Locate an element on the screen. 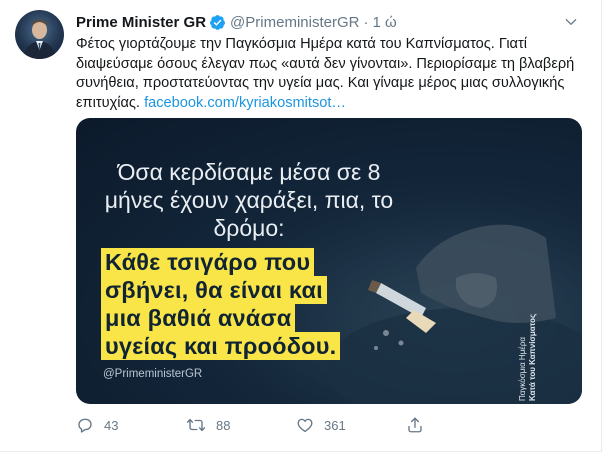 The width and height of the screenshot is (602, 452). image-highlight-line-4: υγείας και προόδου. is located at coordinates (221, 346).